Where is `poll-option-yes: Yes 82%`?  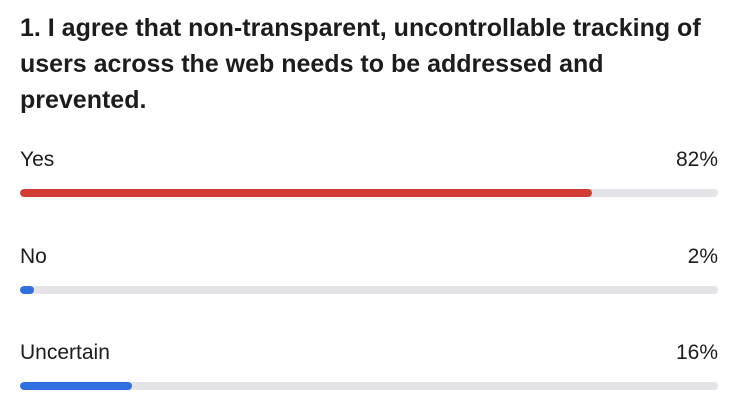
poll-option-yes: Yes 82% is located at coordinates (369, 177).